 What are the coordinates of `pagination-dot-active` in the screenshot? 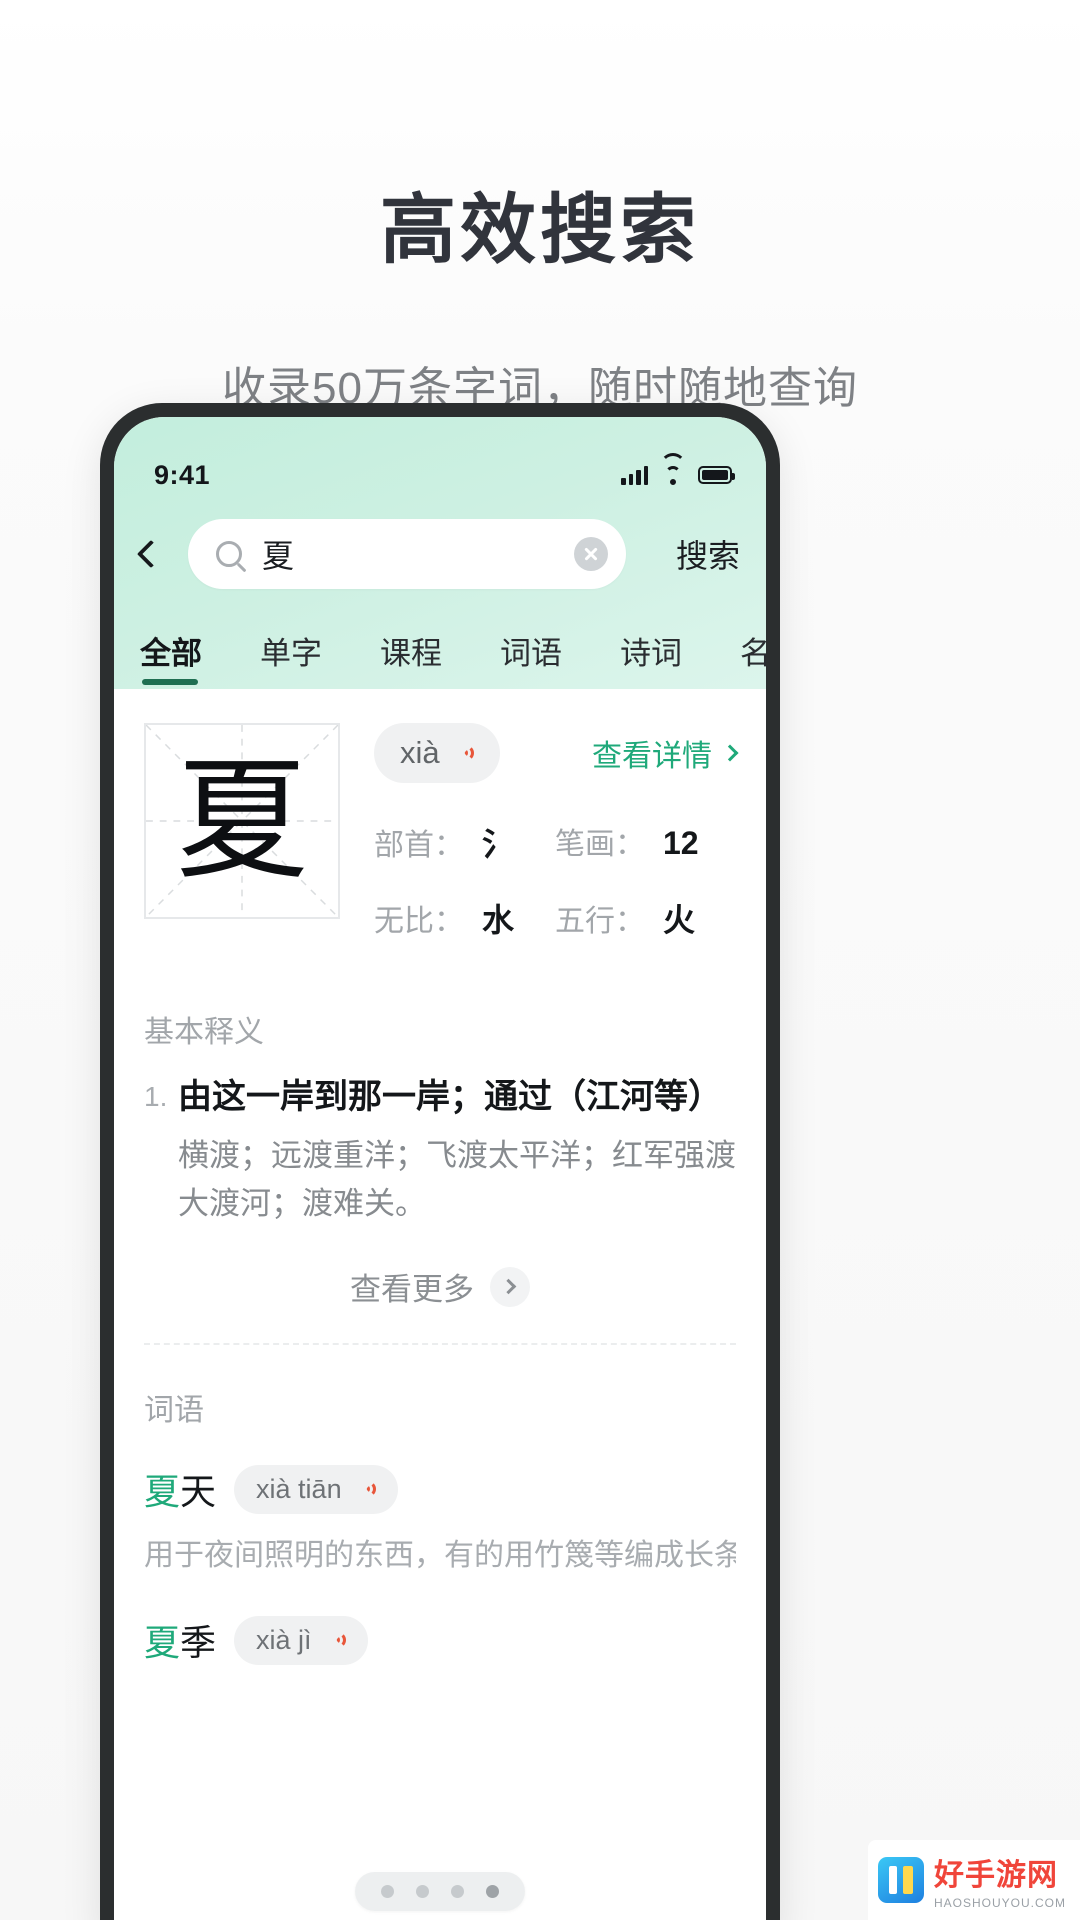 It's located at (492, 1891).